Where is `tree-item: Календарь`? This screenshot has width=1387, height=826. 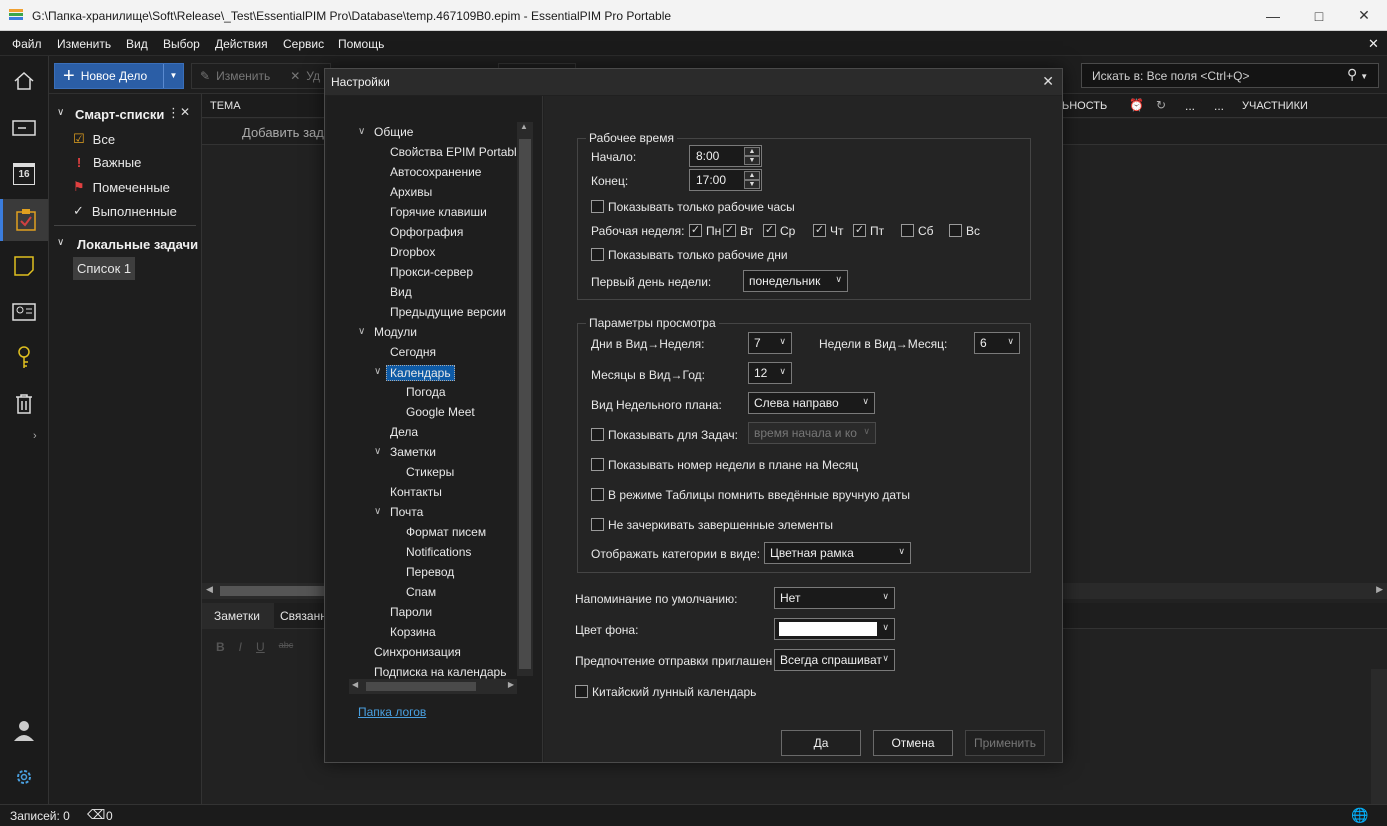
tree-item: Календарь is located at coordinates (420, 373).